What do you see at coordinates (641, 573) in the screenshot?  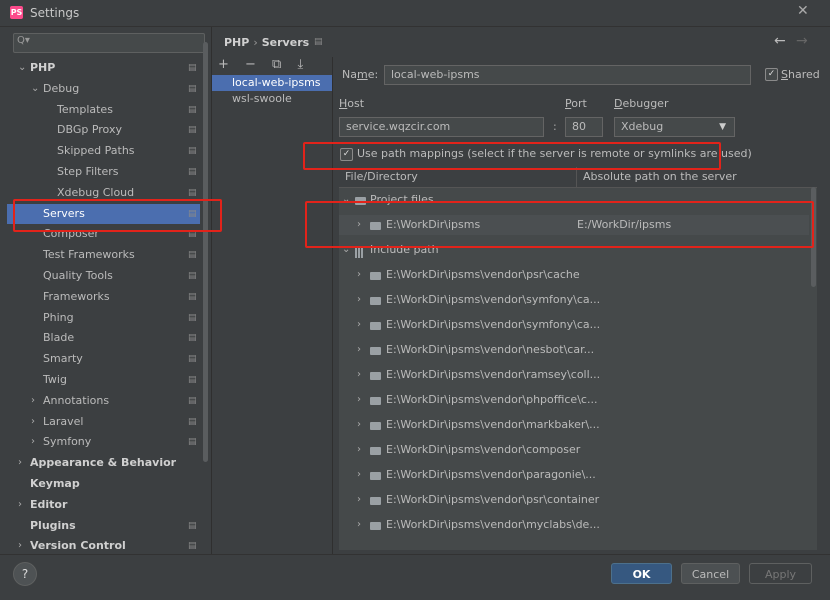 I see `ok-button: OK` at bounding box center [641, 573].